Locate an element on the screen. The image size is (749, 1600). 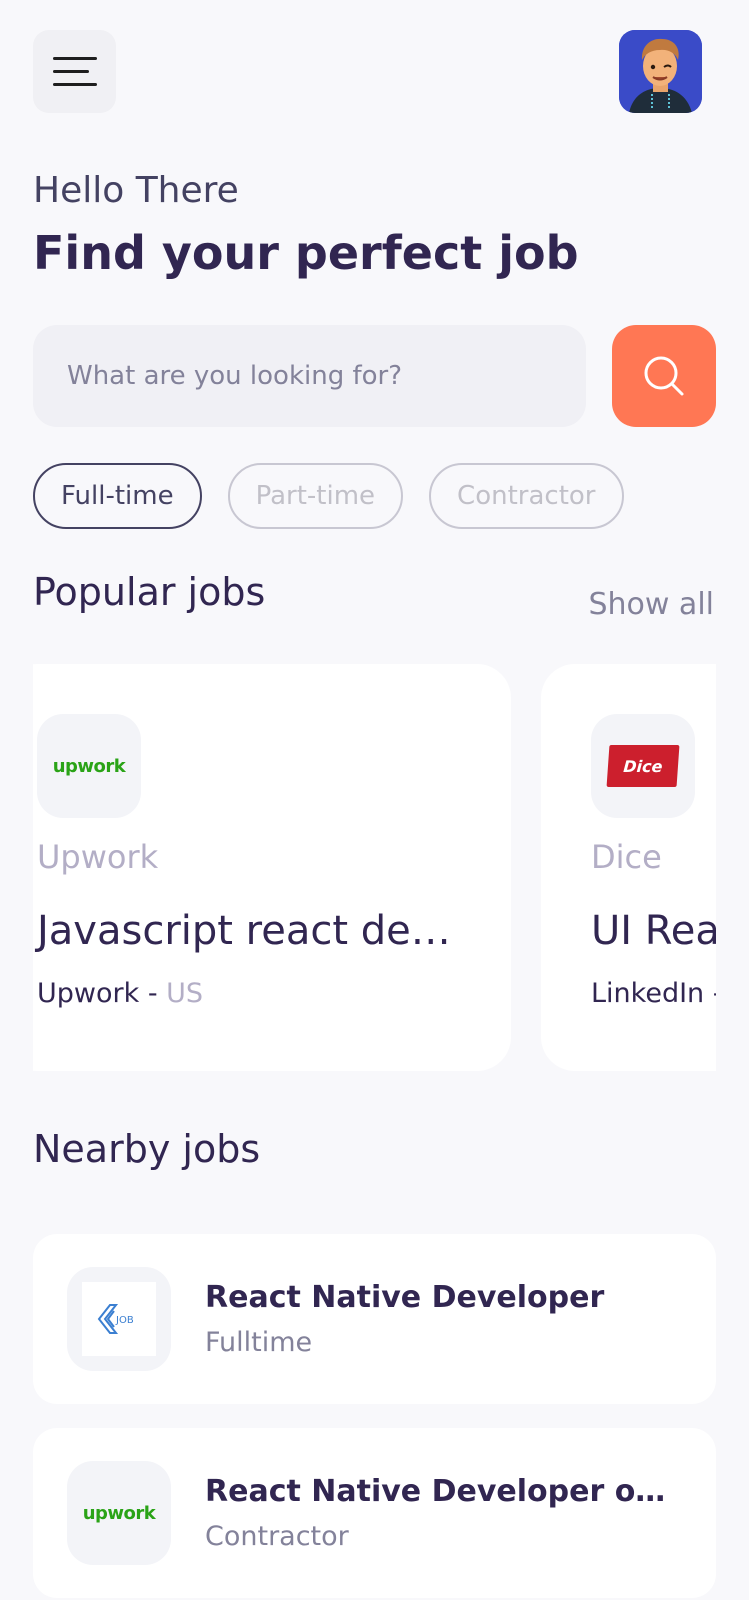
nearby-job-info: React Native Developer Fulltime is located at coordinates (404, 1319).